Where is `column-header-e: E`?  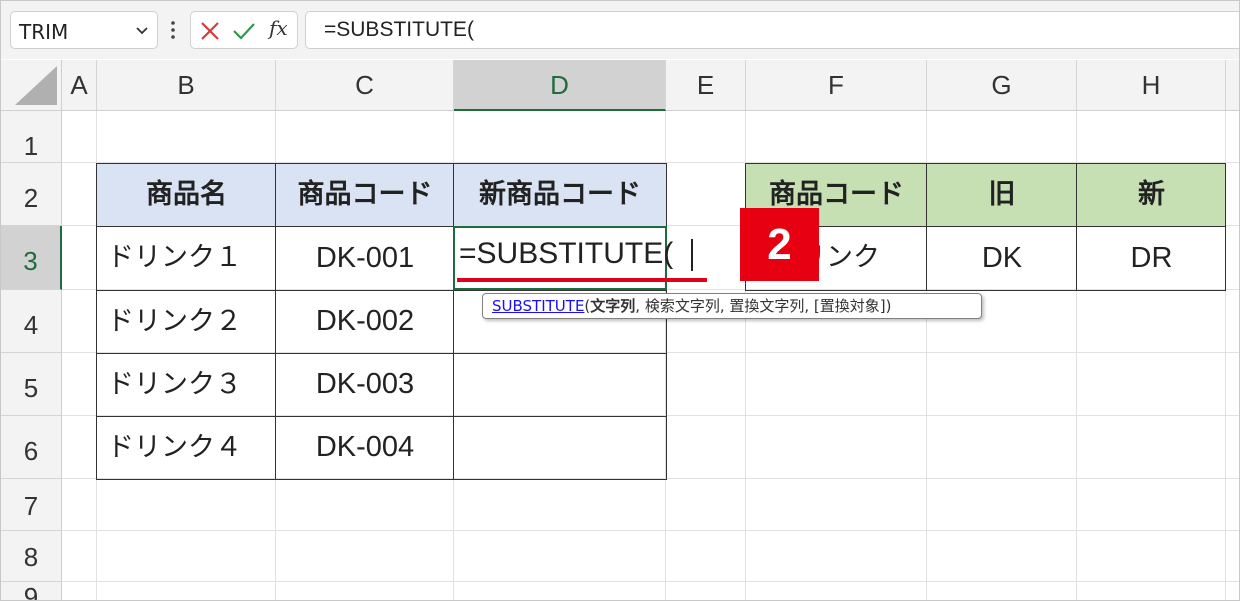 column-header-e: E is located at coordinates (706, 85).